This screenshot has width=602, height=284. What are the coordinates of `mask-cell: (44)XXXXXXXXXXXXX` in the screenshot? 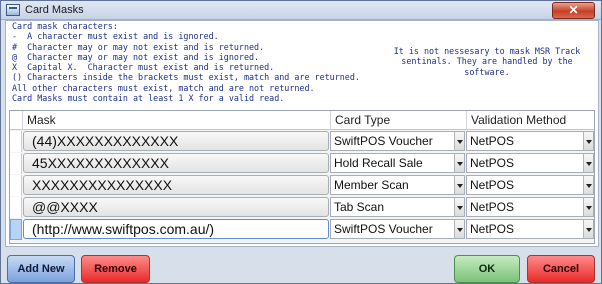 It's located at (176, 141).